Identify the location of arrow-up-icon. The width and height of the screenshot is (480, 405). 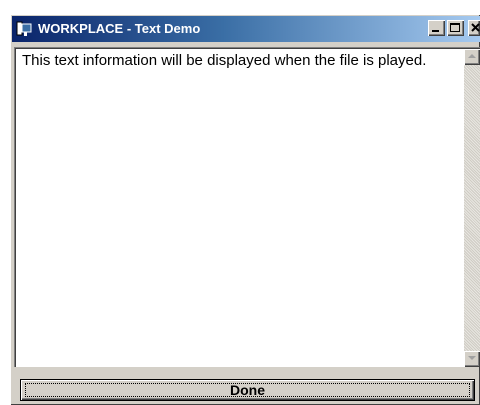
(472, 56).